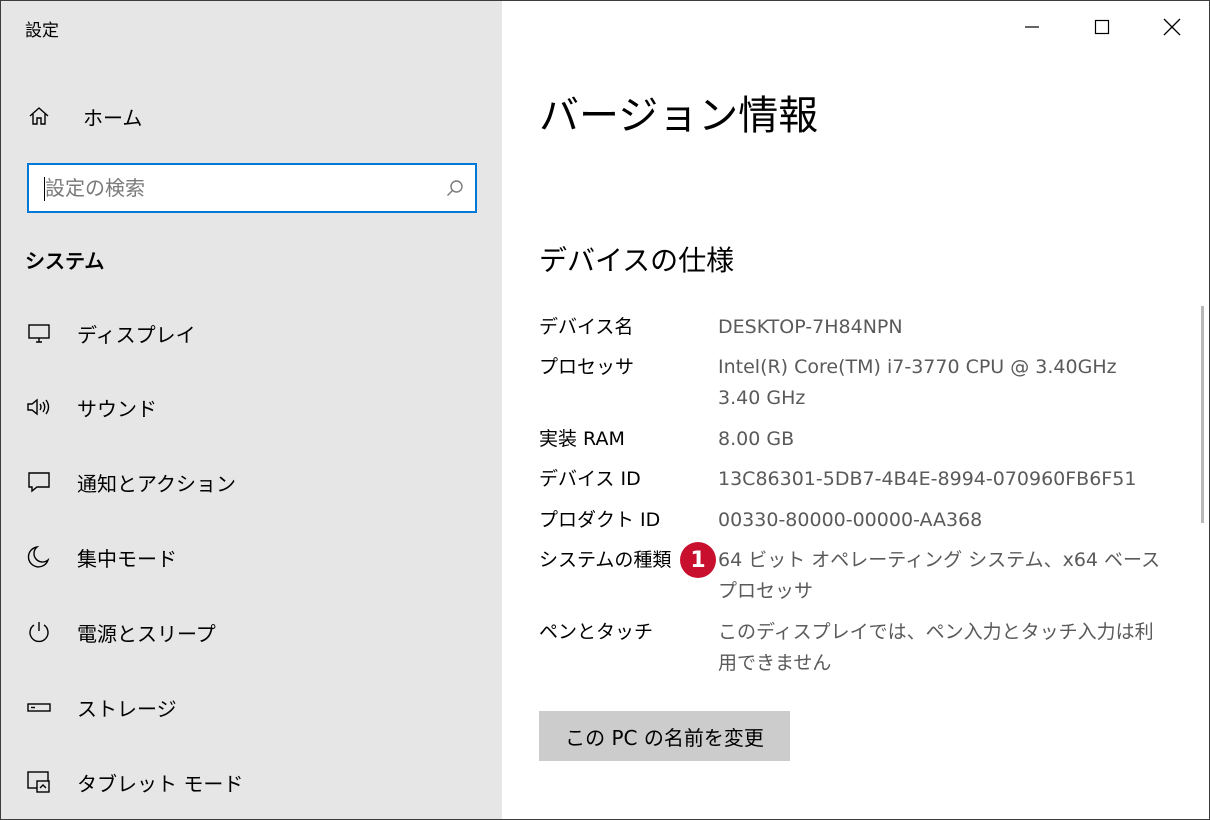 The image size is (1210, 820). I want to click on spec-key: システムの種類, so click(605, 560).